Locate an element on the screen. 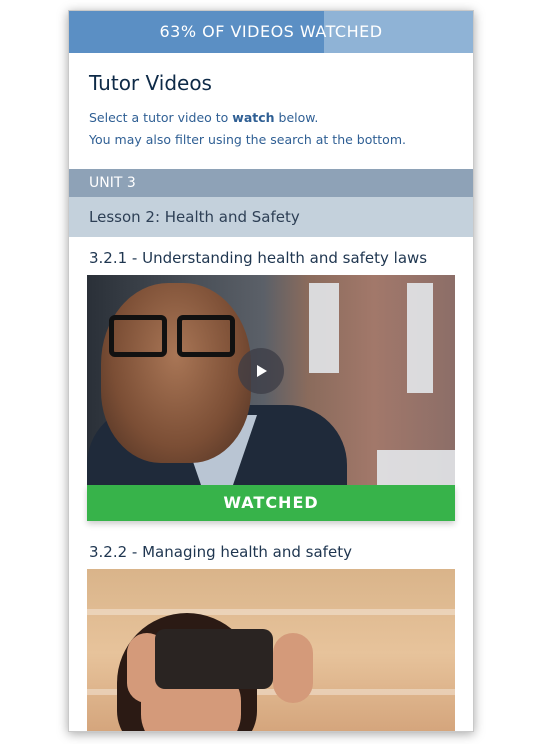 The image size is (533, 744). play-icon-glyph is located at coordinates (262, 371).